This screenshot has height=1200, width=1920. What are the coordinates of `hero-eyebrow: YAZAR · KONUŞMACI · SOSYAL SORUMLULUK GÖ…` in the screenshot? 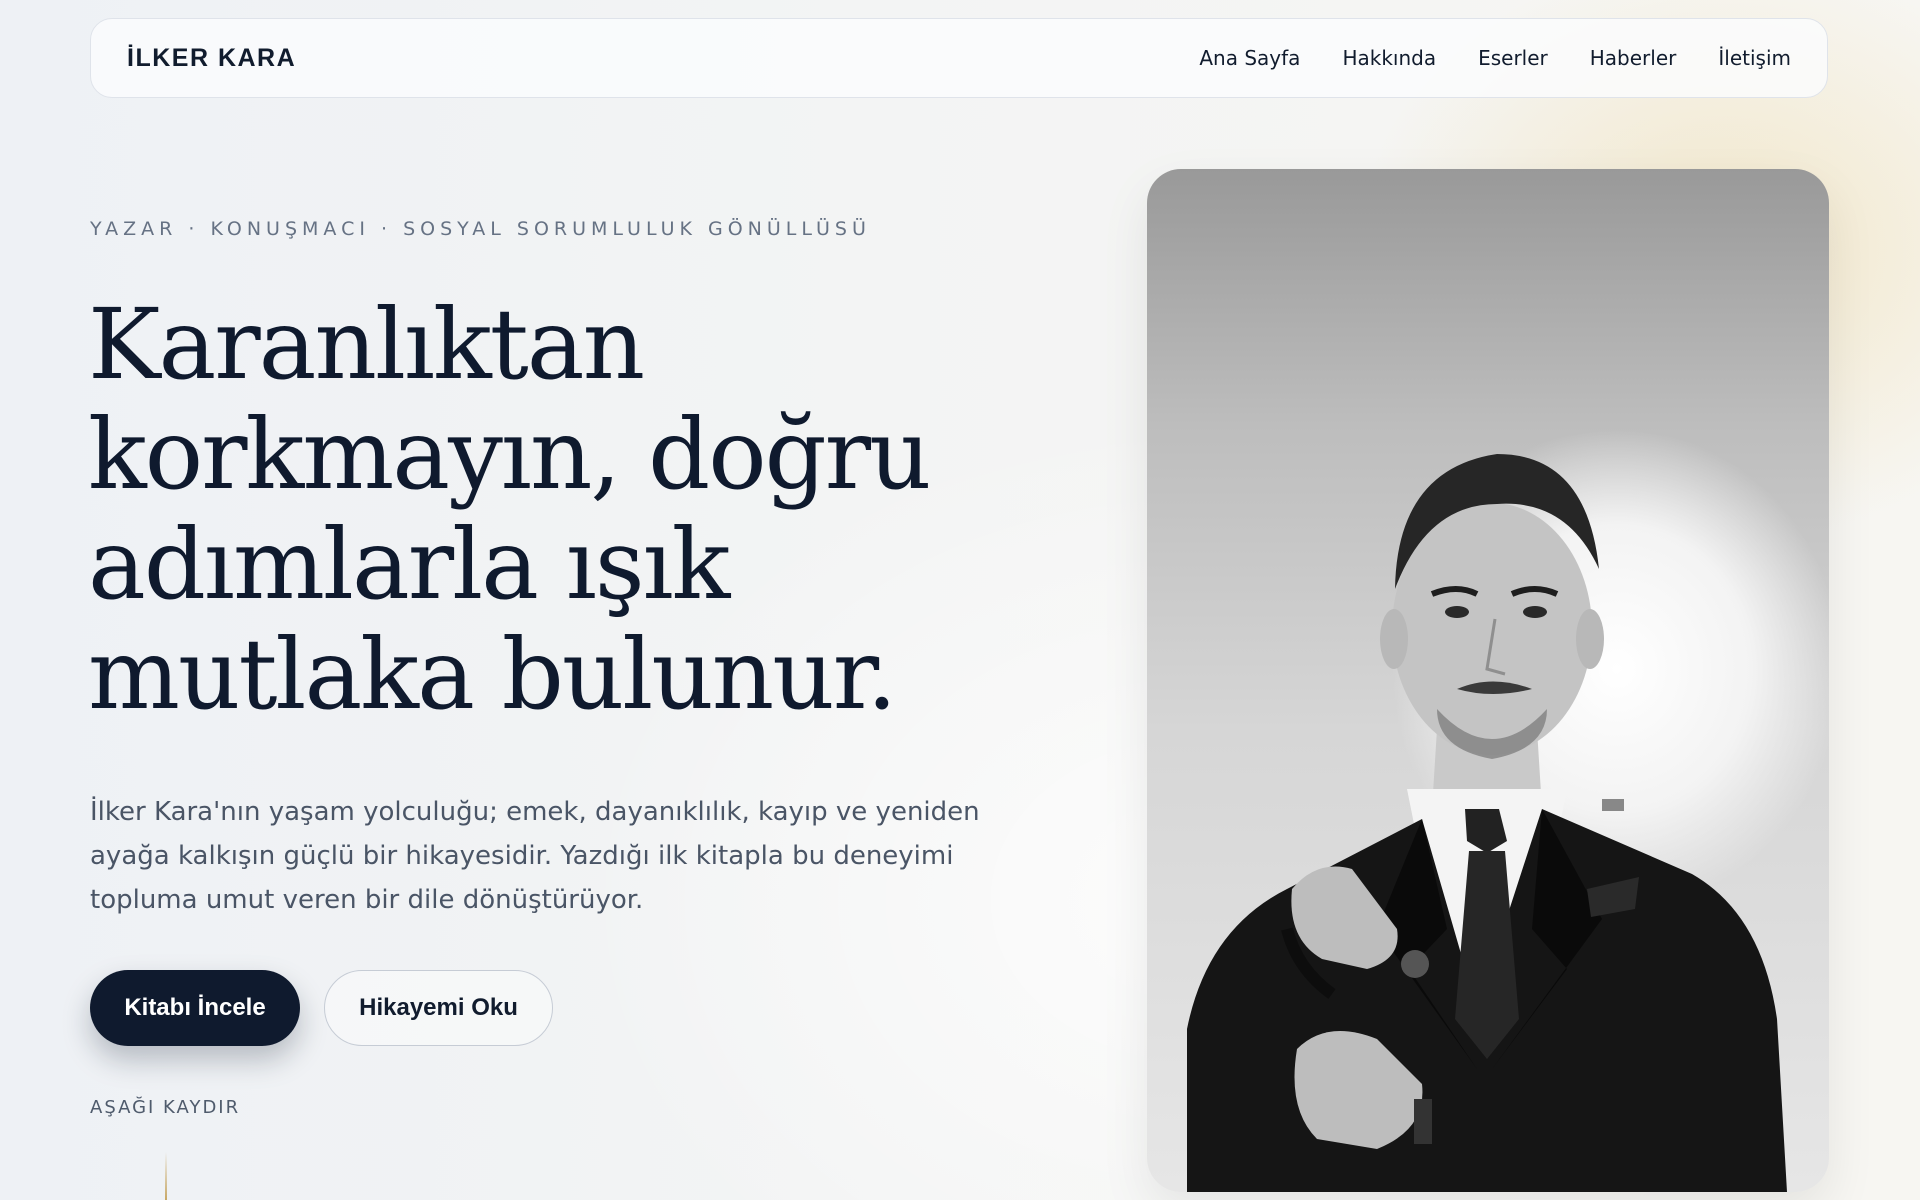 It's located at (480, 229).